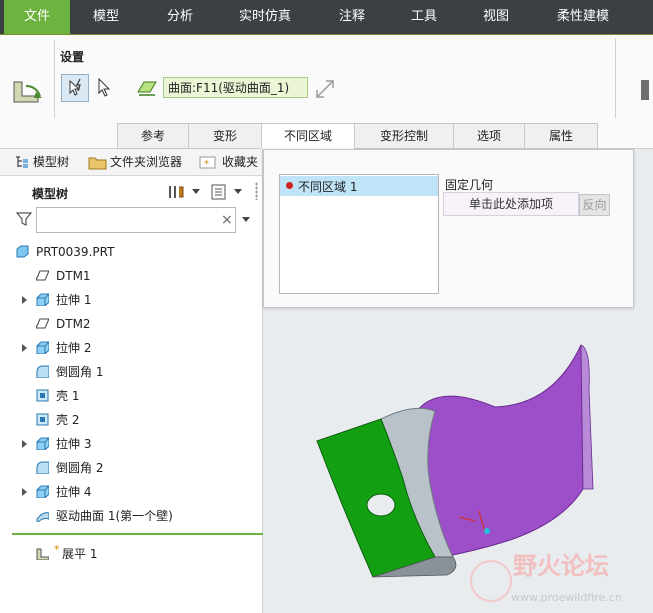 The height and width of the screenshot is (613, 653). I want to click on smart-select-button, so click(75, 88).